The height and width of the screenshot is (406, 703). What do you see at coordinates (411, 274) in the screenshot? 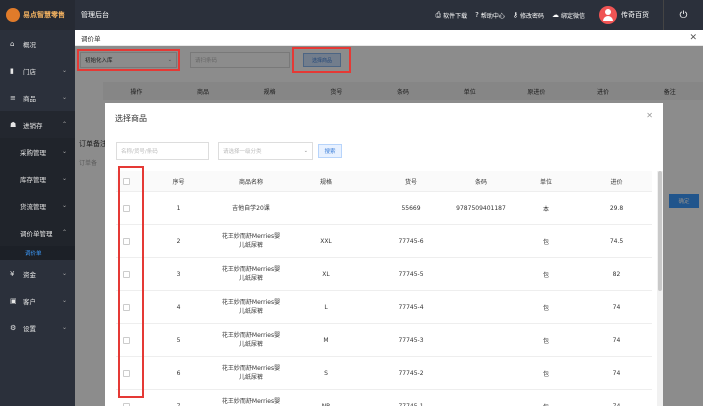
I see `cell-sku: 77745-5` at bounding box center [411, 274].